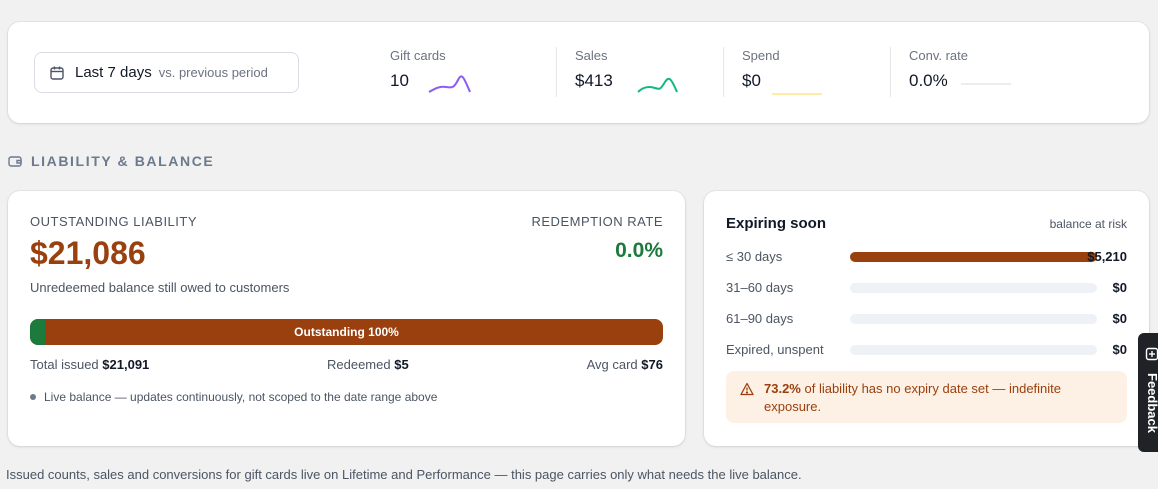 This screenshot has width=1158, height=489. Describe the element at coordinates (594, 80) in the screenshot. I see `metric-value: $413` at that location.